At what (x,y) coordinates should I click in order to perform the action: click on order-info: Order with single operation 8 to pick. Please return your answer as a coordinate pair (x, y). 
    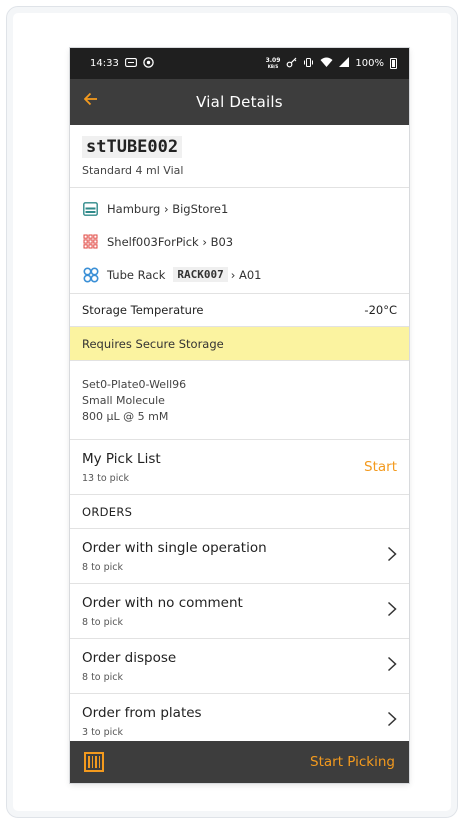
    Looking at the image, I should click on (174, 556).